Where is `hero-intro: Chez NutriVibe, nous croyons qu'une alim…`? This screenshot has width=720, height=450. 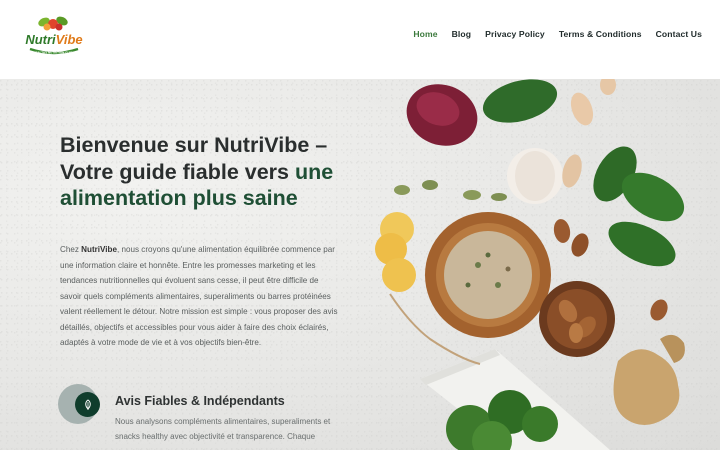
hero-intro: Chez NutriVibe, nous croyons qu'une alim… is located at coordinates (199, 296).